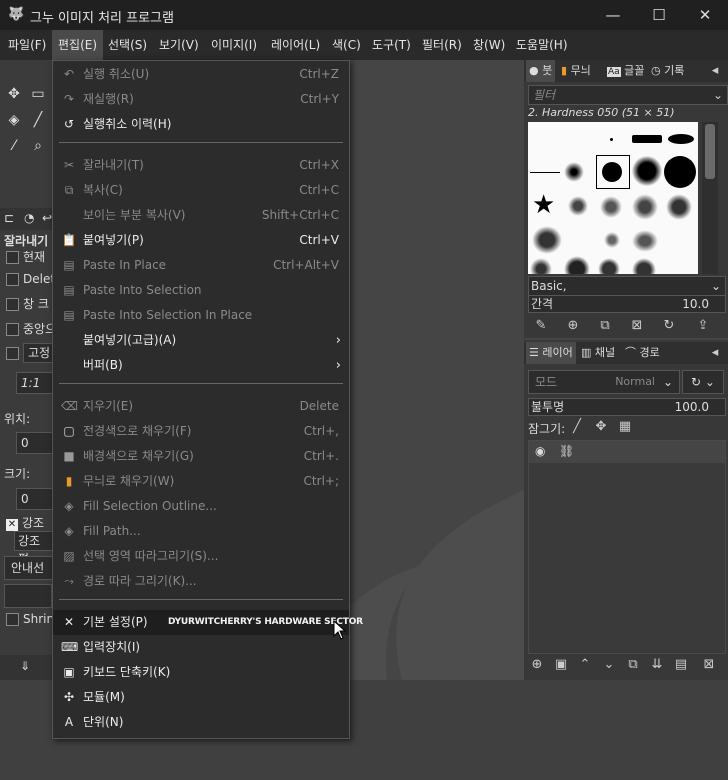 Image resolution: width=728 pixels, height=780 pixels. What do you see at coordinates (35, 443) in the screenshot?
I see `position-x-field: 0` at bounding box center [35, 443].